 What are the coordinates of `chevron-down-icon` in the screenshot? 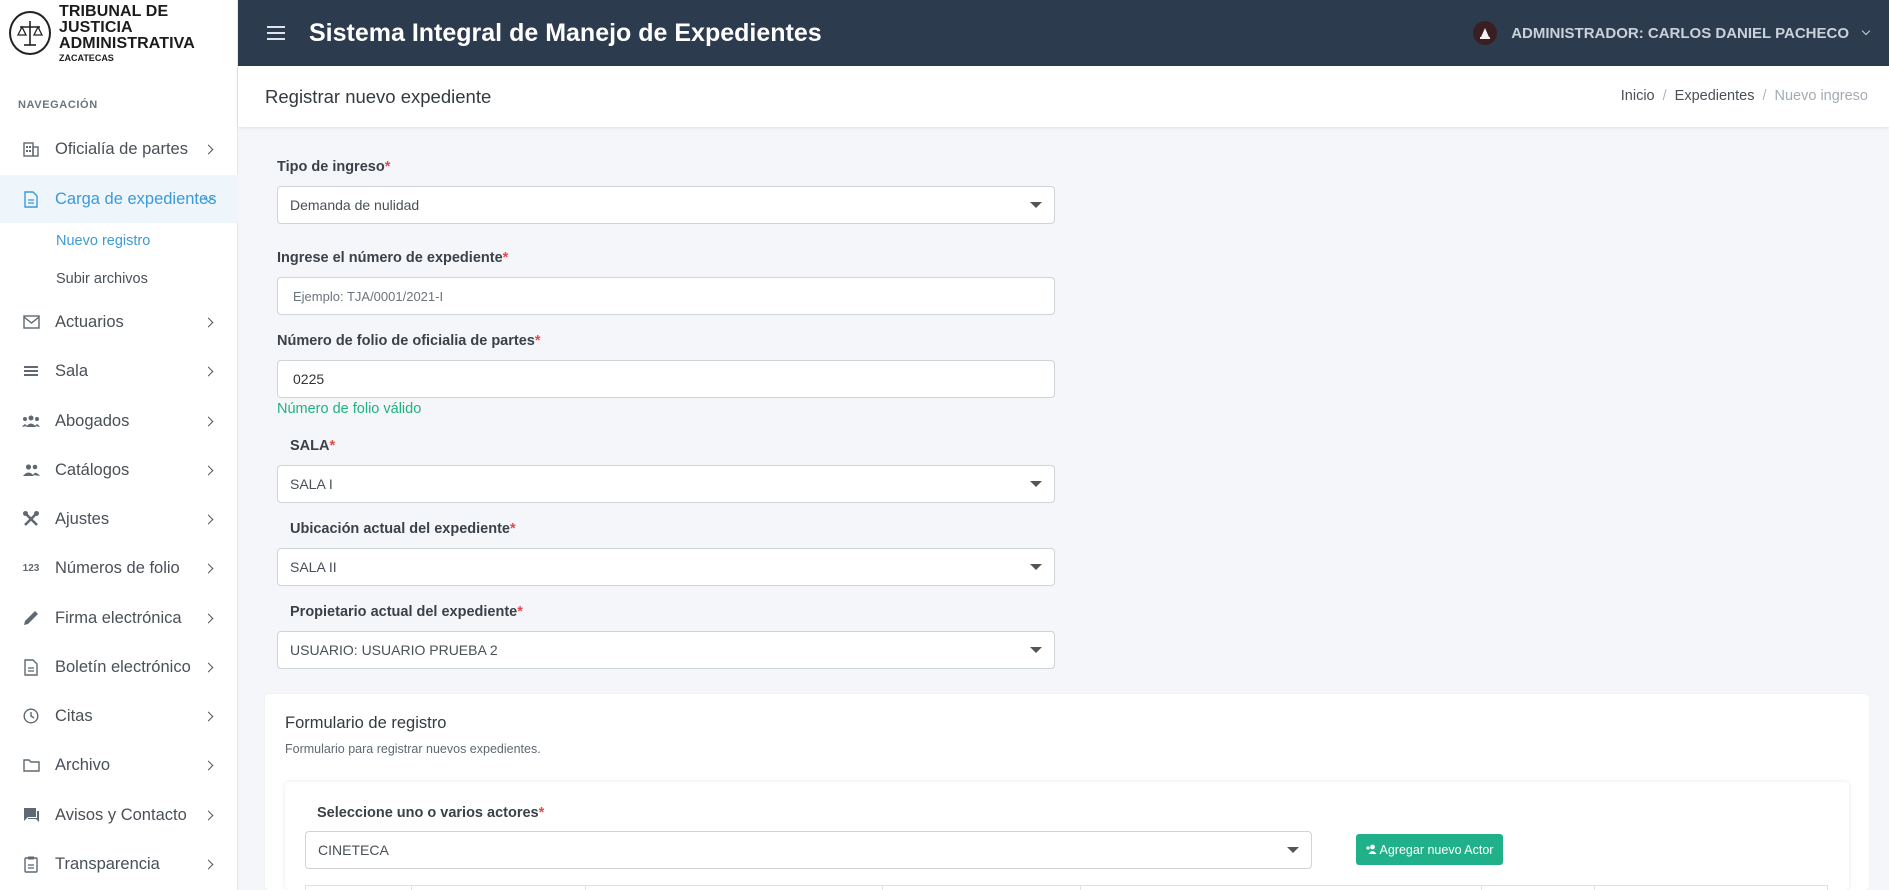 It's located at (1866, 31).